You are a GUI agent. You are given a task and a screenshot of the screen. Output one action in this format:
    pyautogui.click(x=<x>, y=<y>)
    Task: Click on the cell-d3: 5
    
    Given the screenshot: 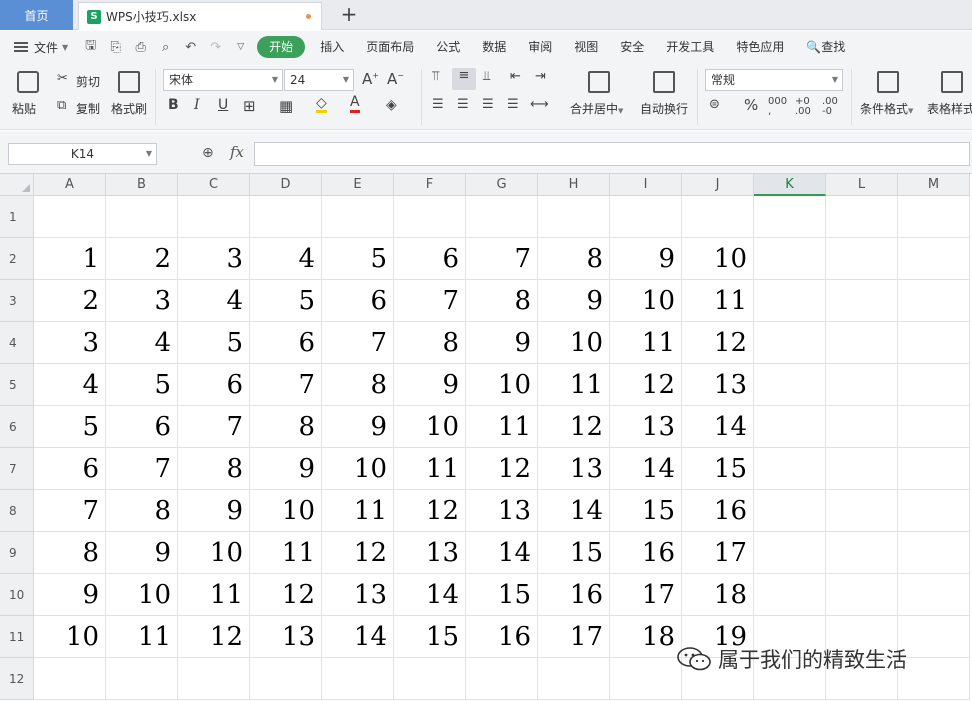 What is the action you would take?
    pyautogui.click(x=286, y=301)
    